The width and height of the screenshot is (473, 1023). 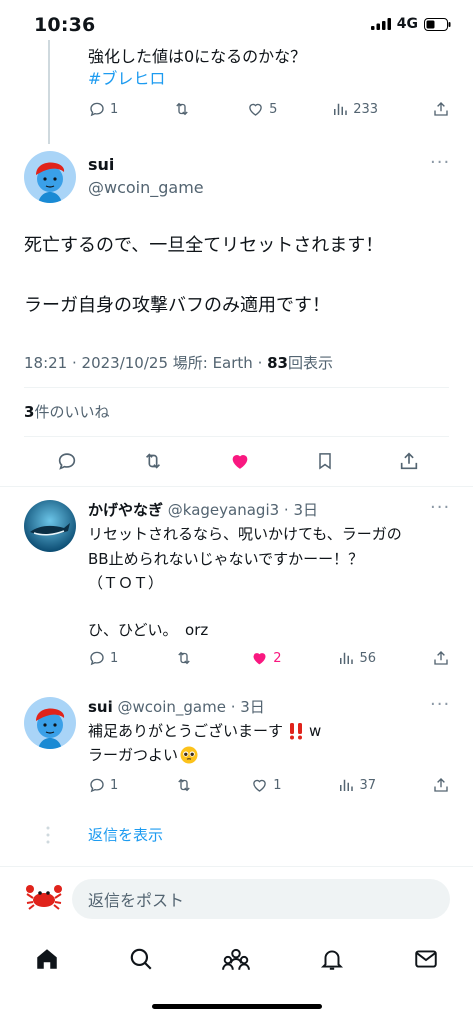 I want to click on messages-icon, so click(x=426, y=959).